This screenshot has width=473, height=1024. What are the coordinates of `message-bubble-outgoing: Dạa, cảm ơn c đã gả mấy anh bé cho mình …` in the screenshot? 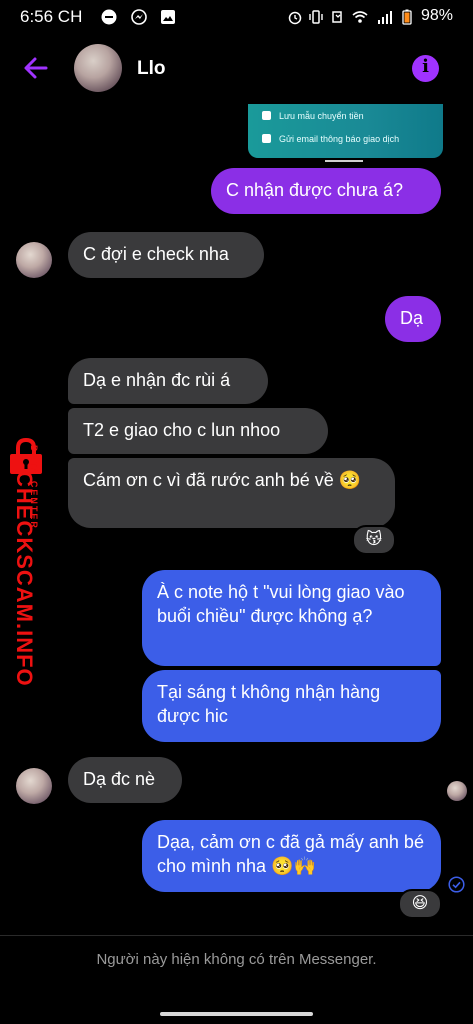 It's located at (291, 856).